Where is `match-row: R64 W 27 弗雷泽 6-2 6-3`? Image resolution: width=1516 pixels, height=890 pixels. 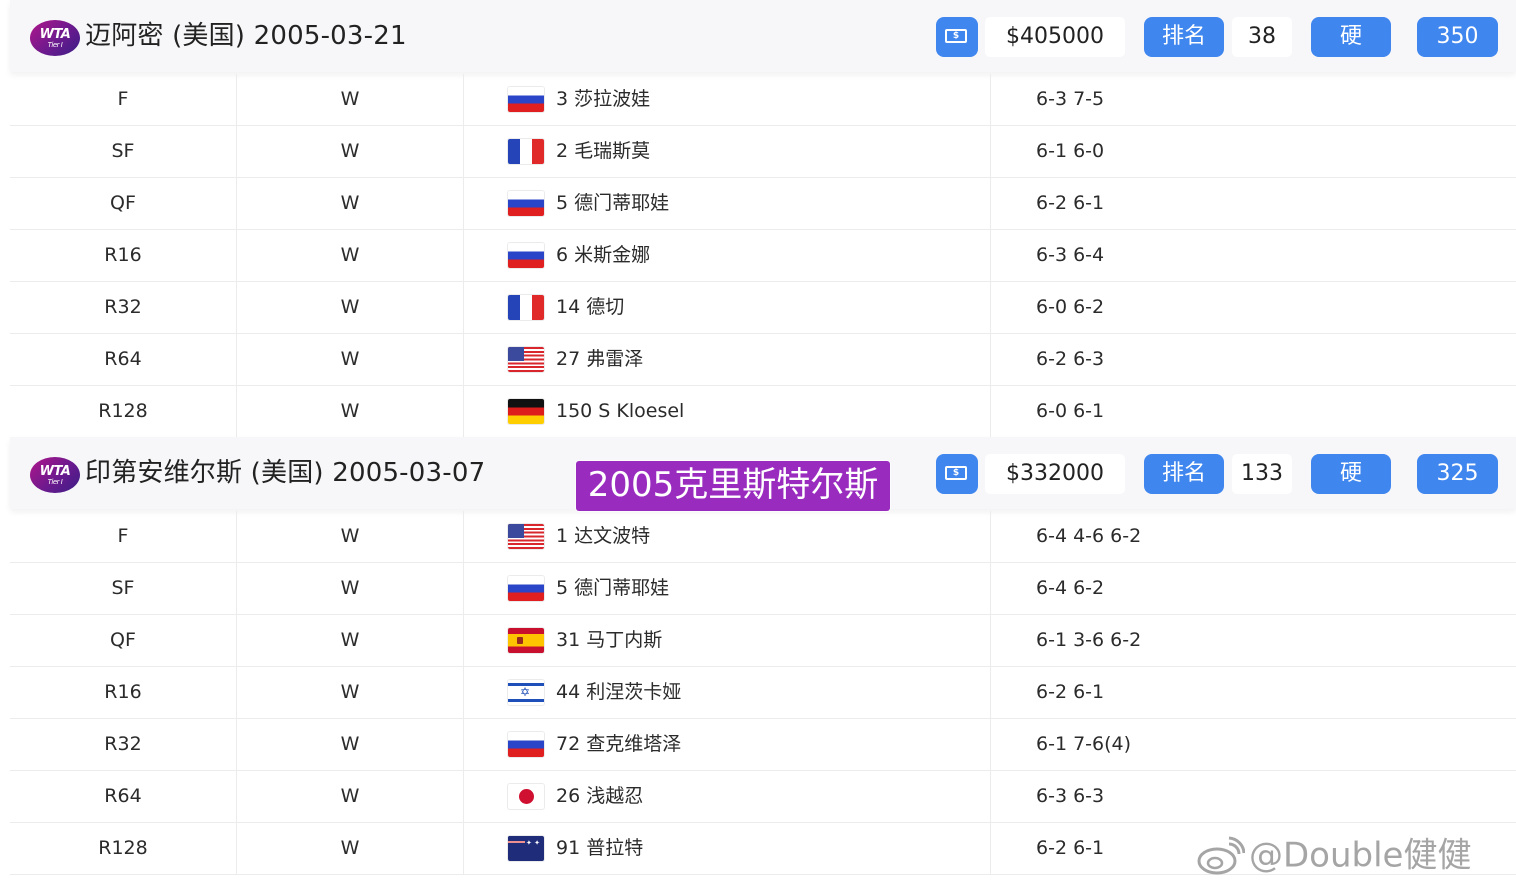
match-row: R64 W 27 弗雷泽 6-2 6-3 is located at coordinates (763, 360).